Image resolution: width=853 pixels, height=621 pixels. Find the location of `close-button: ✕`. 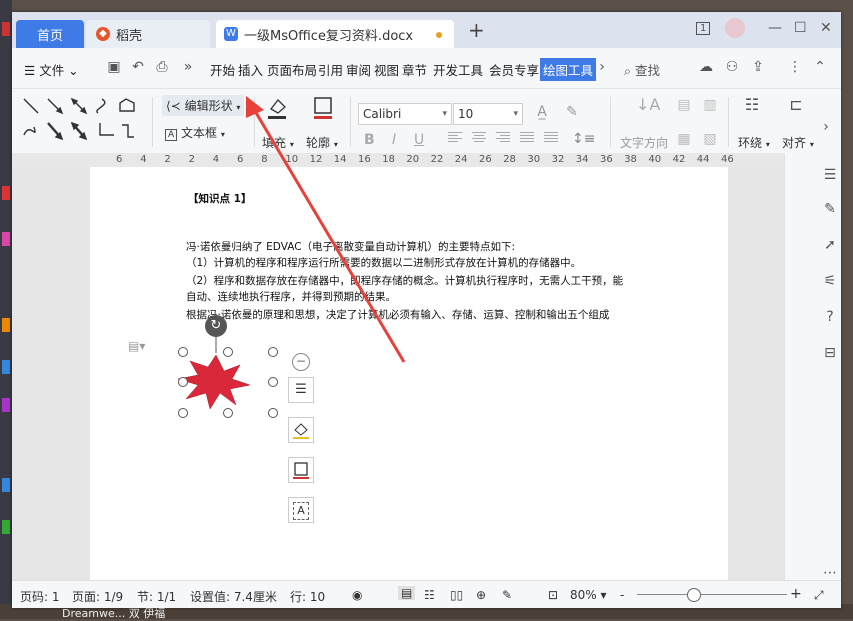

close-button: ✕ is located at coordinates (826, 28).